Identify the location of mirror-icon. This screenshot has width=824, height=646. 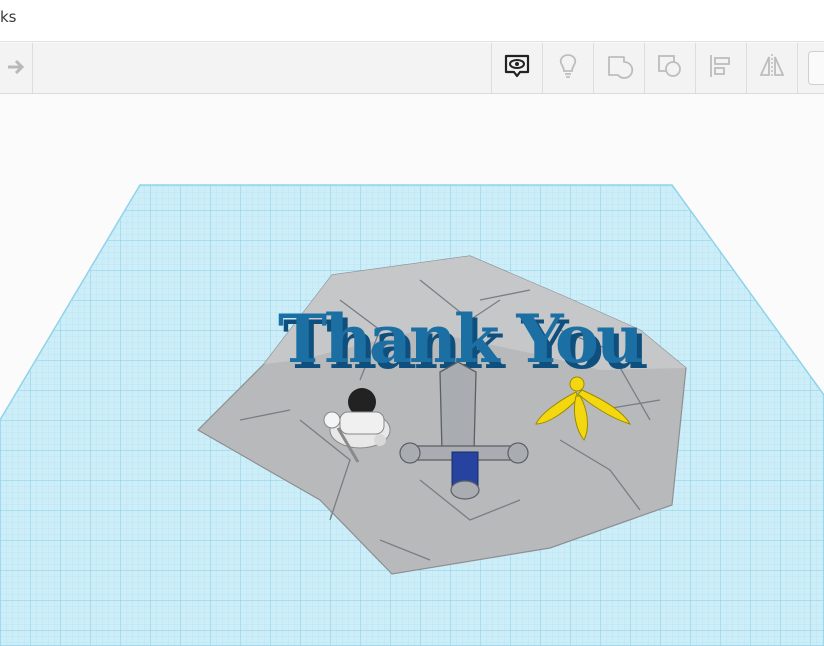
(772, 68).